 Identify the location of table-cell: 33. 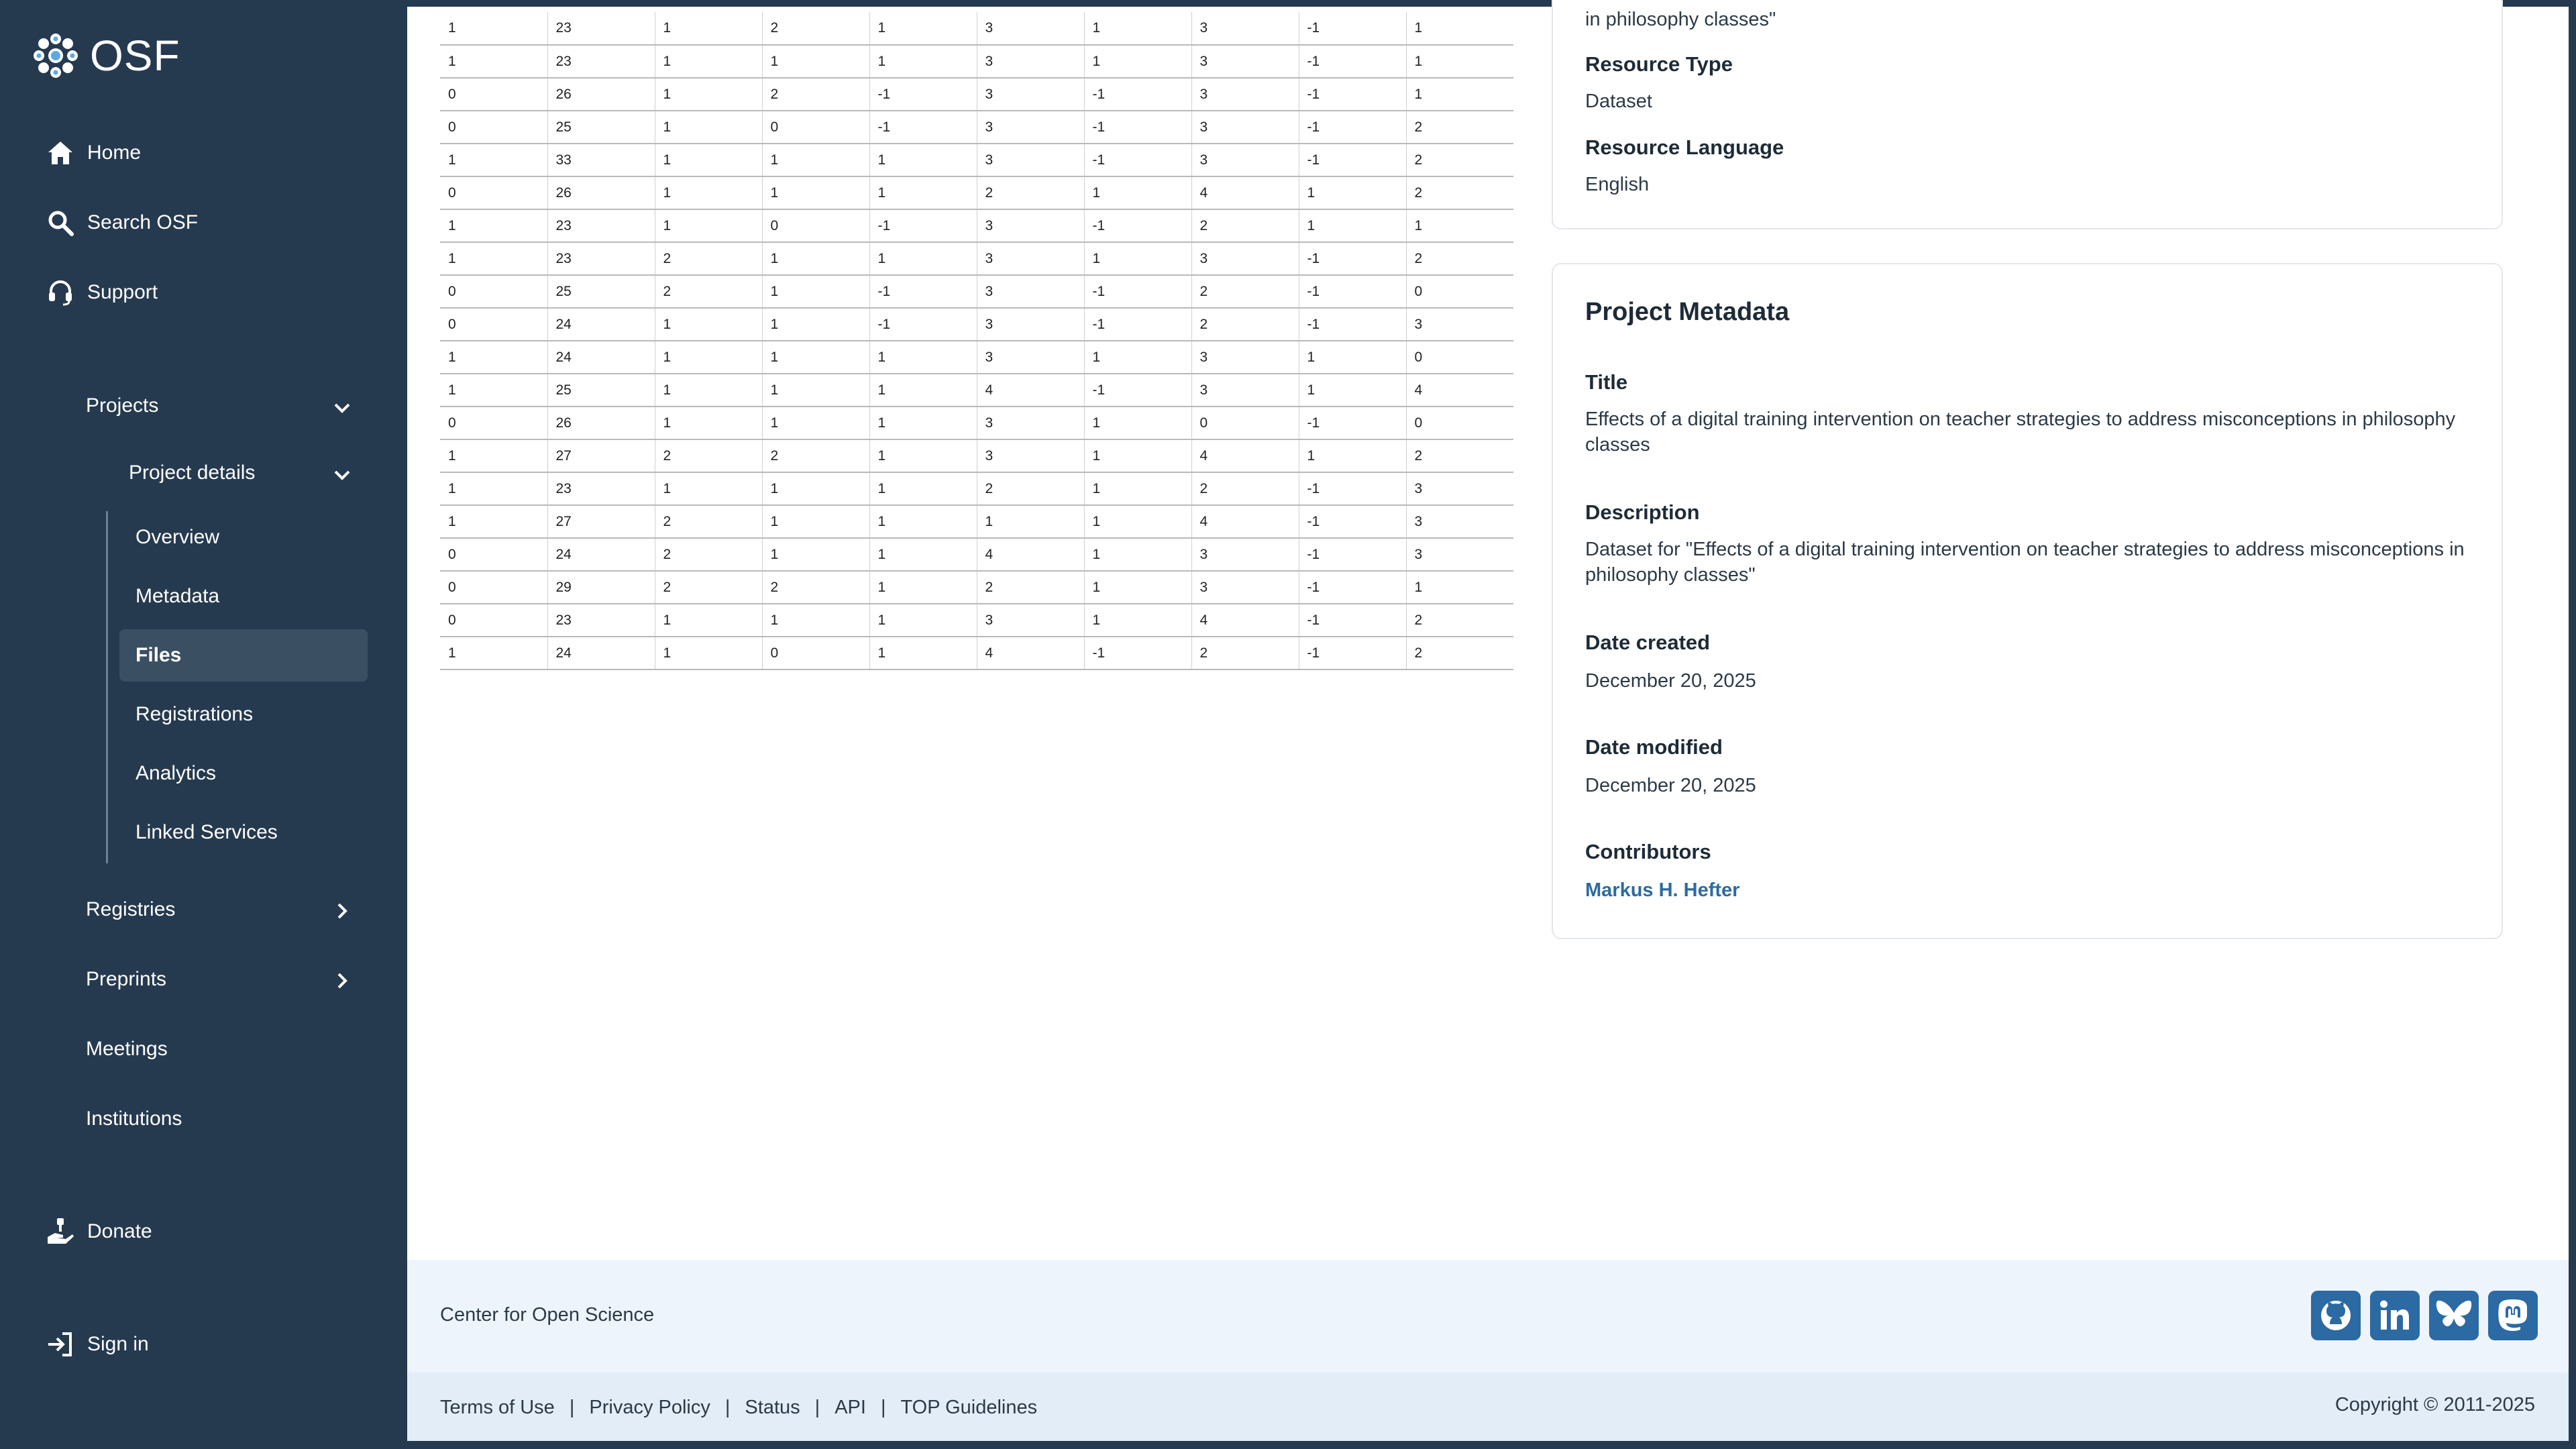
(601, 160).